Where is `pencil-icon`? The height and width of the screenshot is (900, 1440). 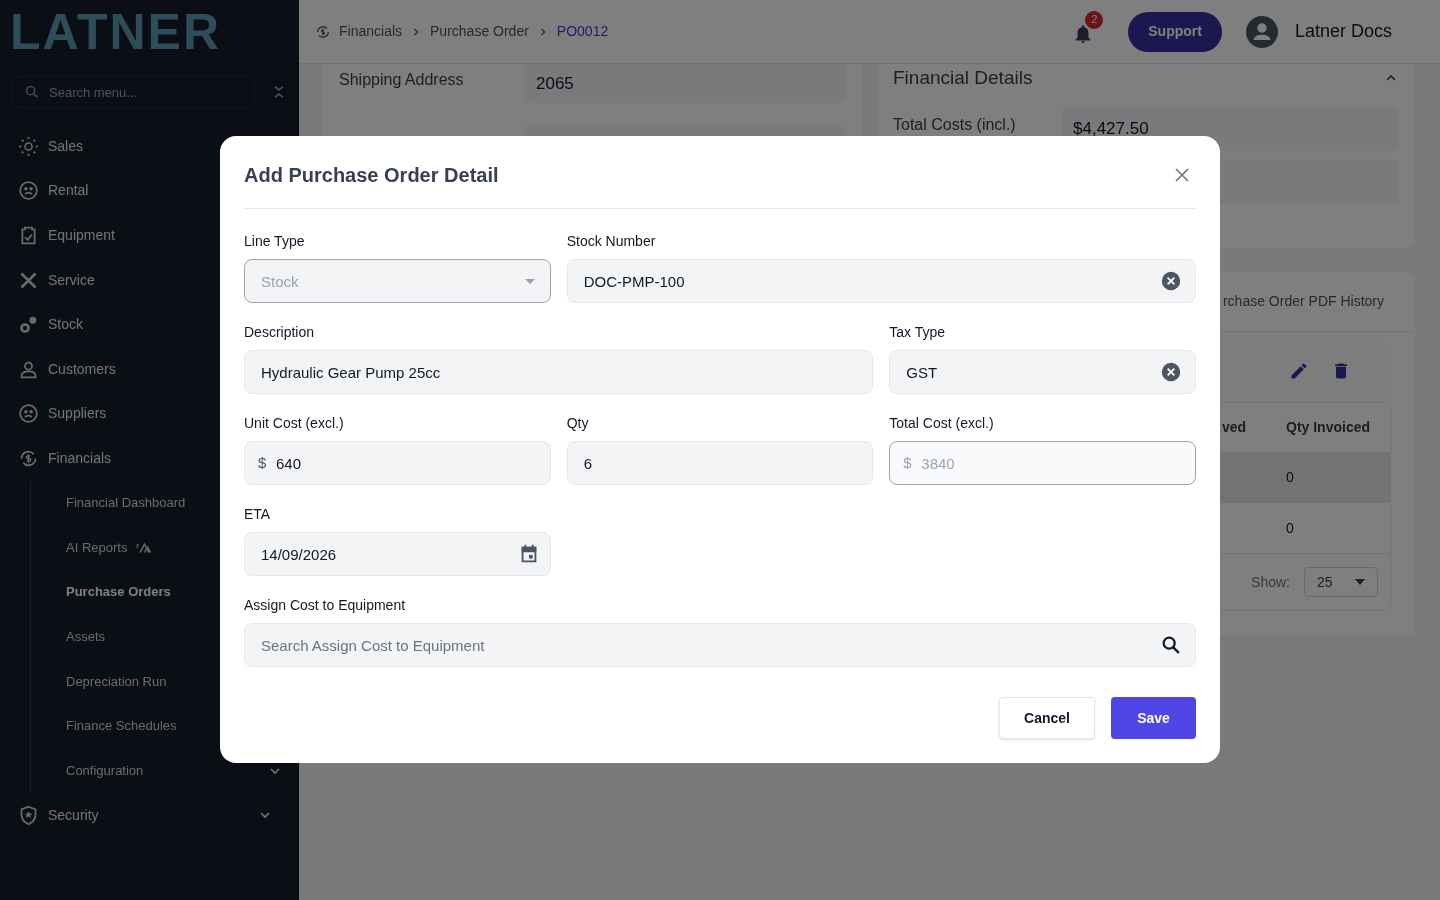 pencil-icon is located at coordinates (1299, 371).